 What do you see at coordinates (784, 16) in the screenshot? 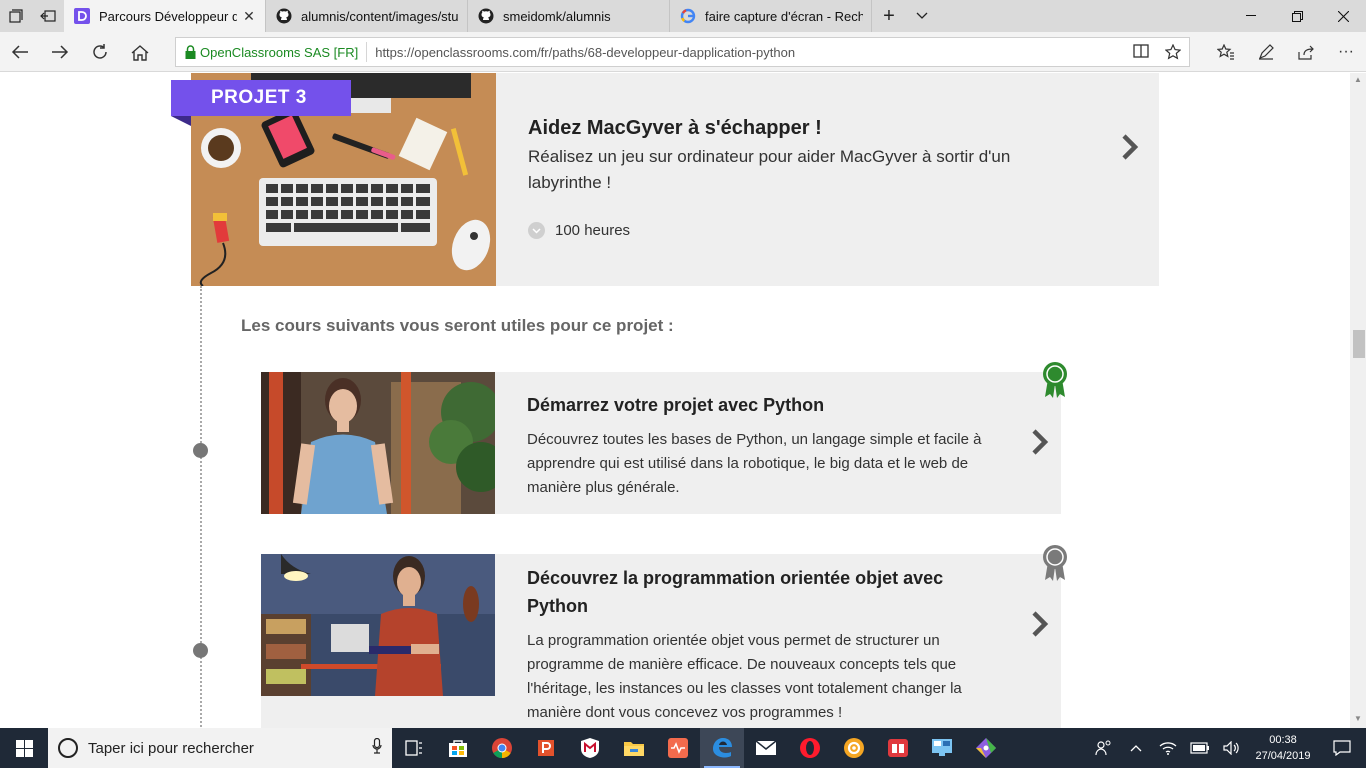
I see `tab-title: faire capture d'écran - Rech` at bounding box center [784, 16].